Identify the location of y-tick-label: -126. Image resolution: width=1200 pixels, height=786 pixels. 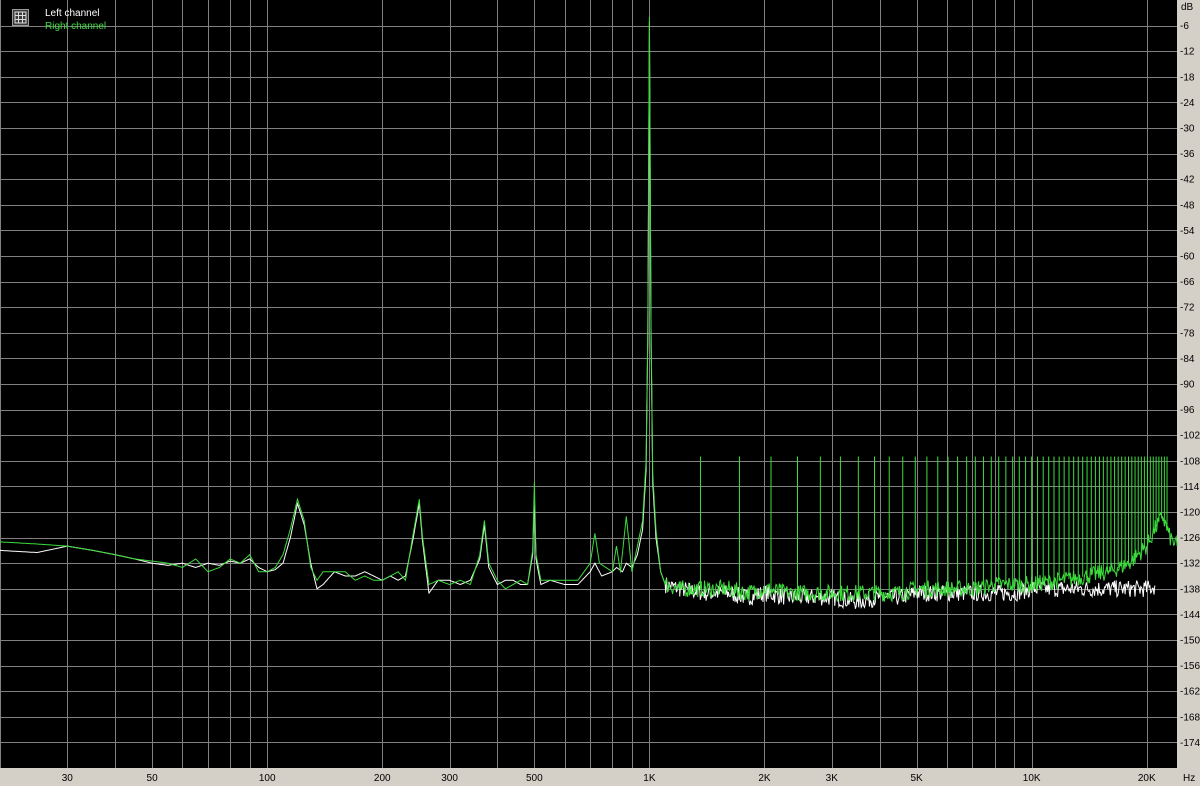
(1190, 538).